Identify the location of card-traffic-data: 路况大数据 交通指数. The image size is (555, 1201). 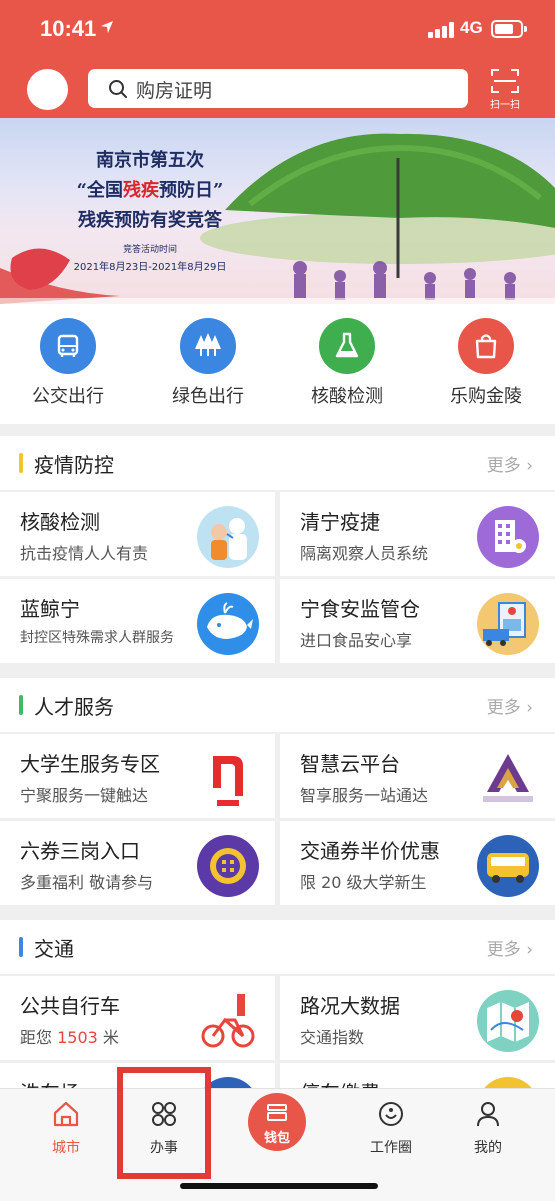
(417, 1018).